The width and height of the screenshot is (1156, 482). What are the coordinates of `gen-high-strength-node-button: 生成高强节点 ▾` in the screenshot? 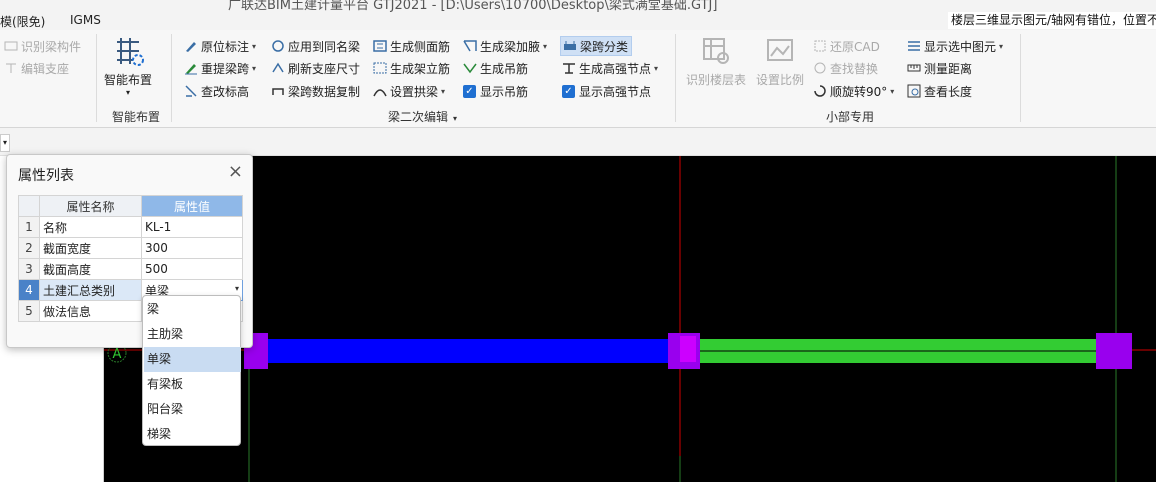 It's located at (610, 68).